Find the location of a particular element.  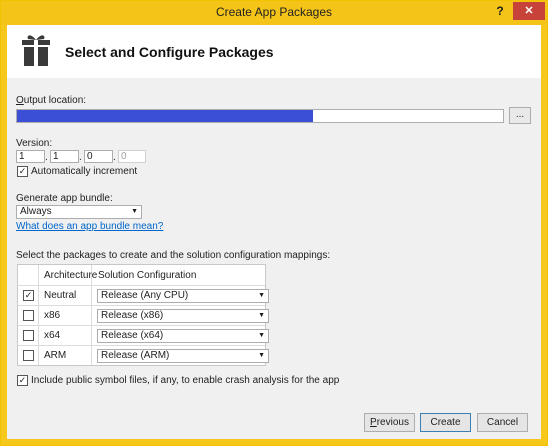

row-config-value: Release (ARM) is located at coordinates (135, 355).